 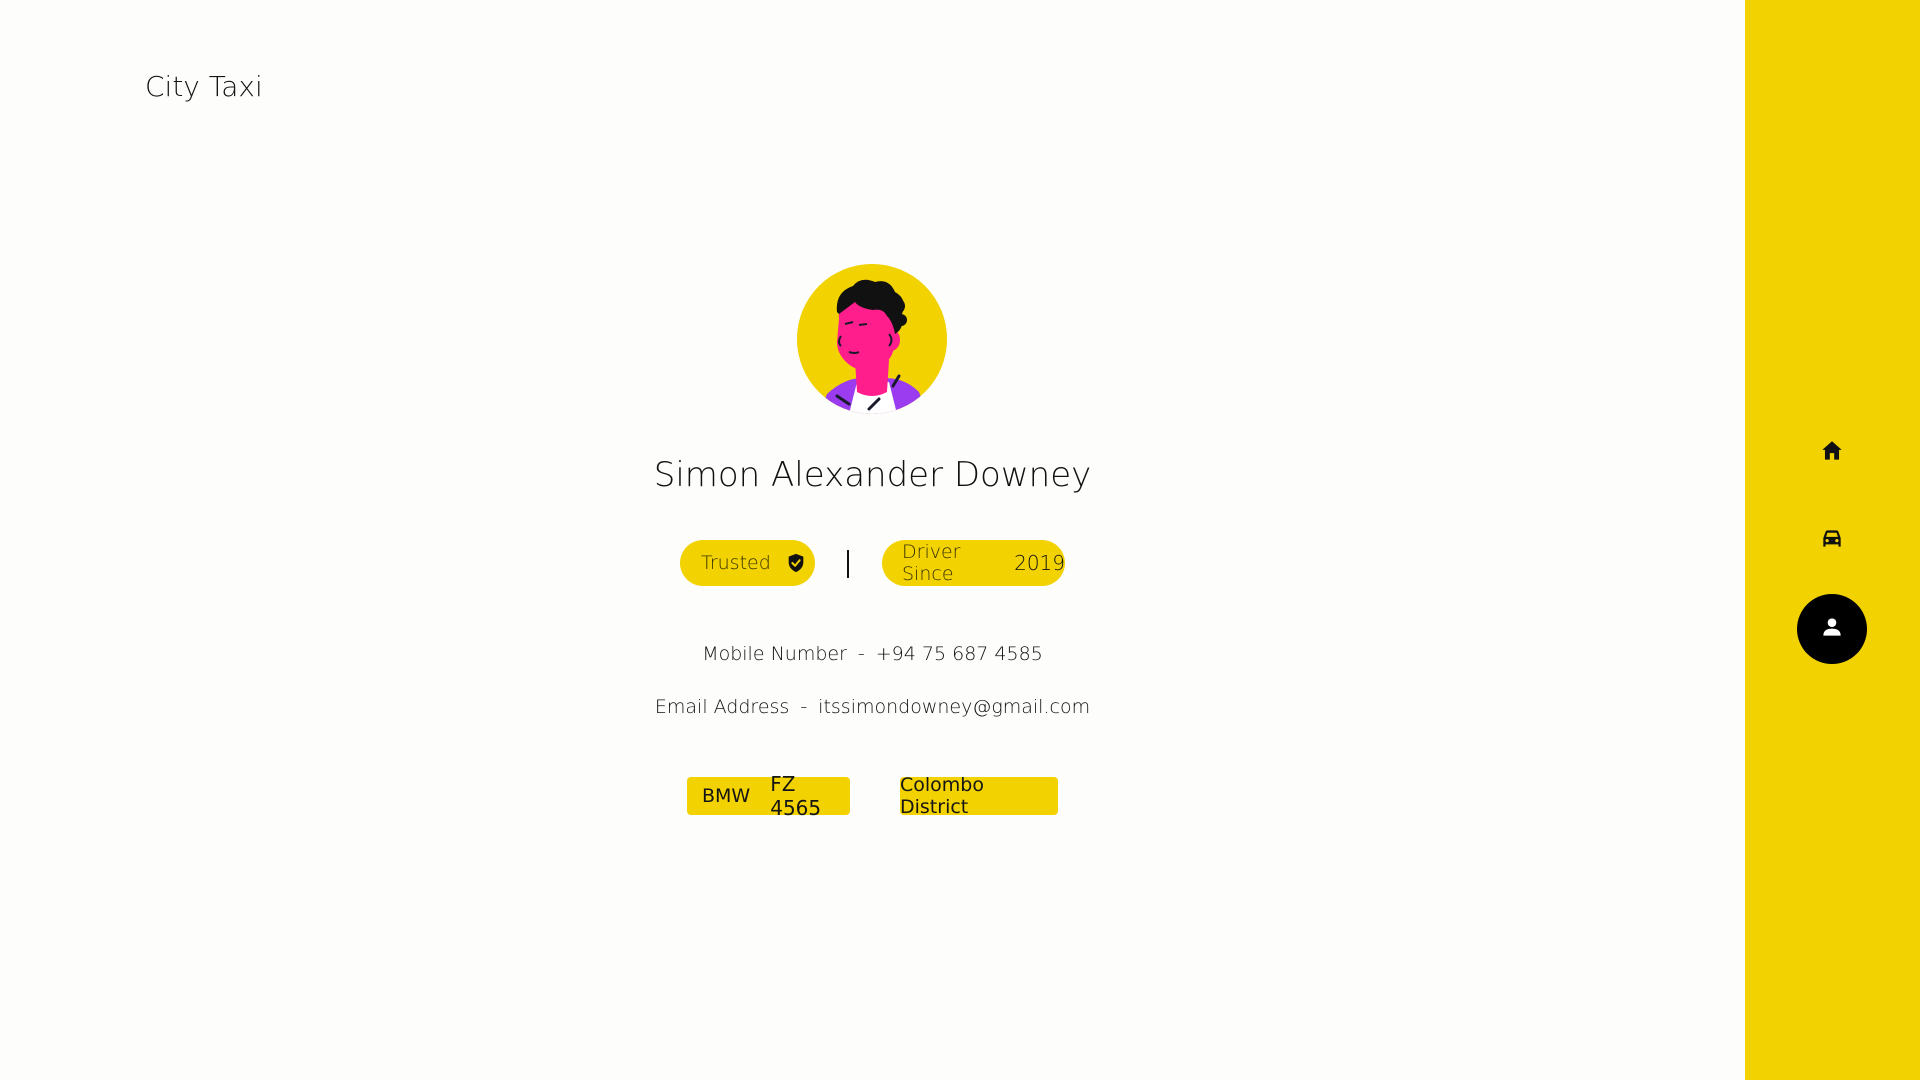 I want to click on nav-item-home, so click(x=1832, y=453).